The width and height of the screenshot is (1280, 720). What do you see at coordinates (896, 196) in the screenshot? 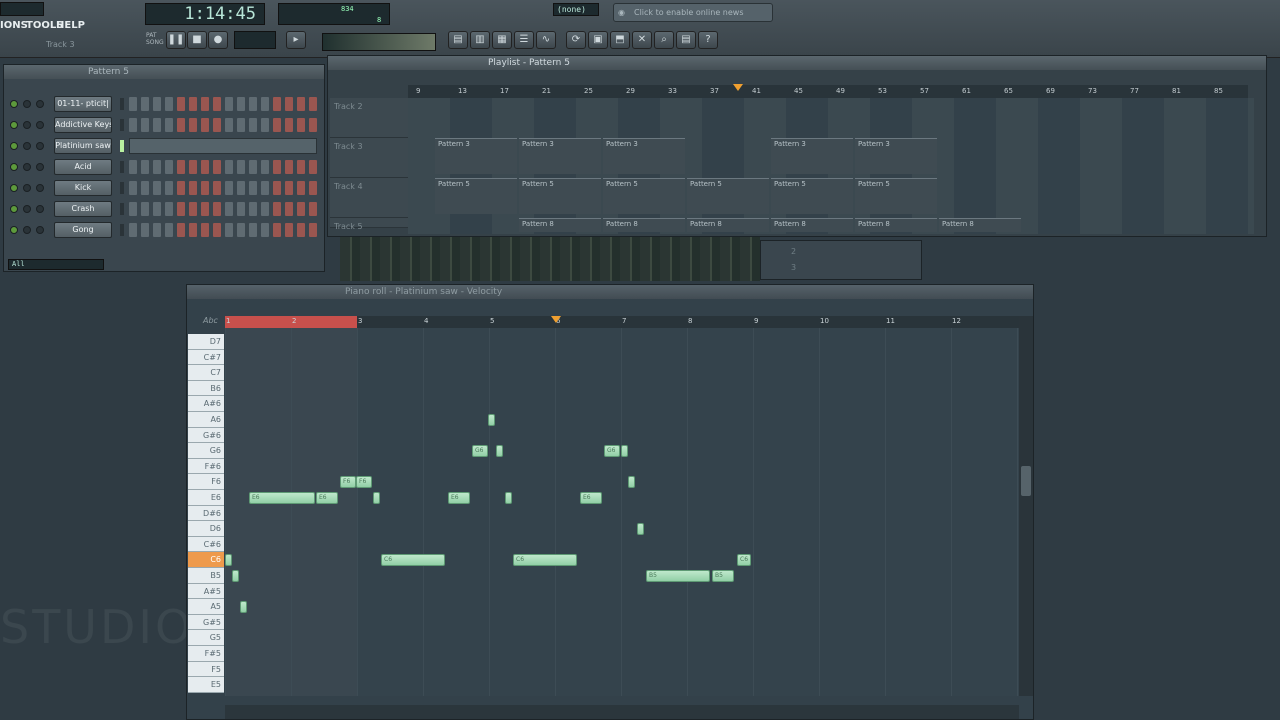
I see `pattern-clip: Pattern 5` at bounding box center [896, 196].